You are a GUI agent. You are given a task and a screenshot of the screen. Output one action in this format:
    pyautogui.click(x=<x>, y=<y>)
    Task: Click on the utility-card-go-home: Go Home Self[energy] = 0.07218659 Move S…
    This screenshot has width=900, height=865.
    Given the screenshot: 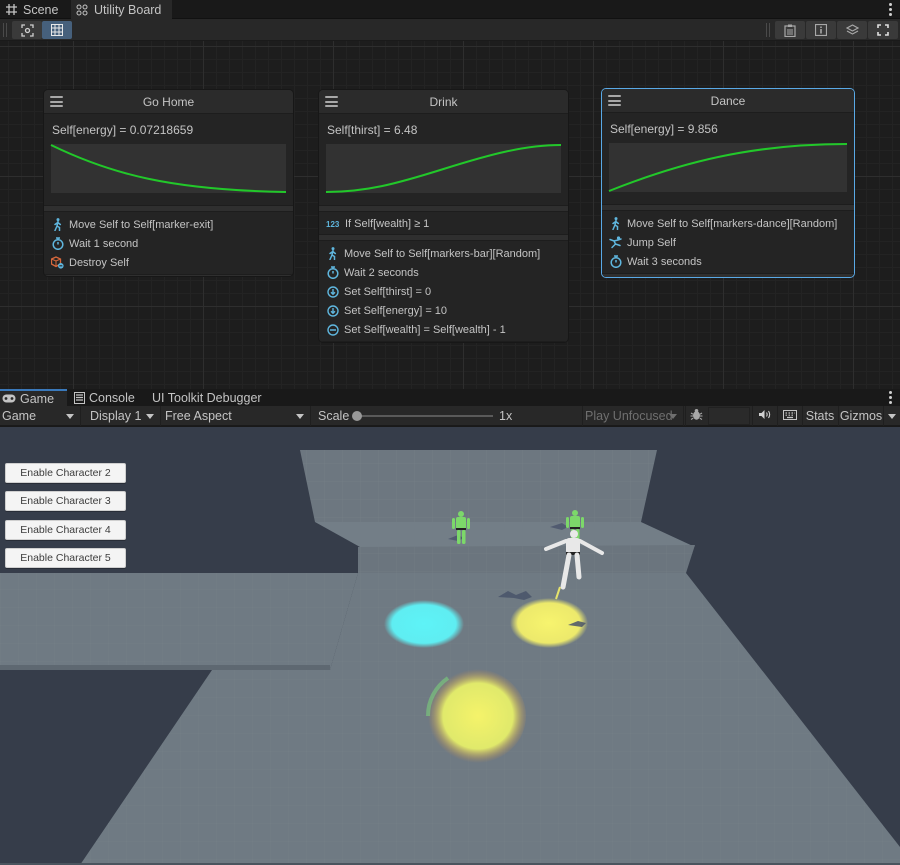 What is the action you would take?
    pyautogui.click(x=168, y=183)
    